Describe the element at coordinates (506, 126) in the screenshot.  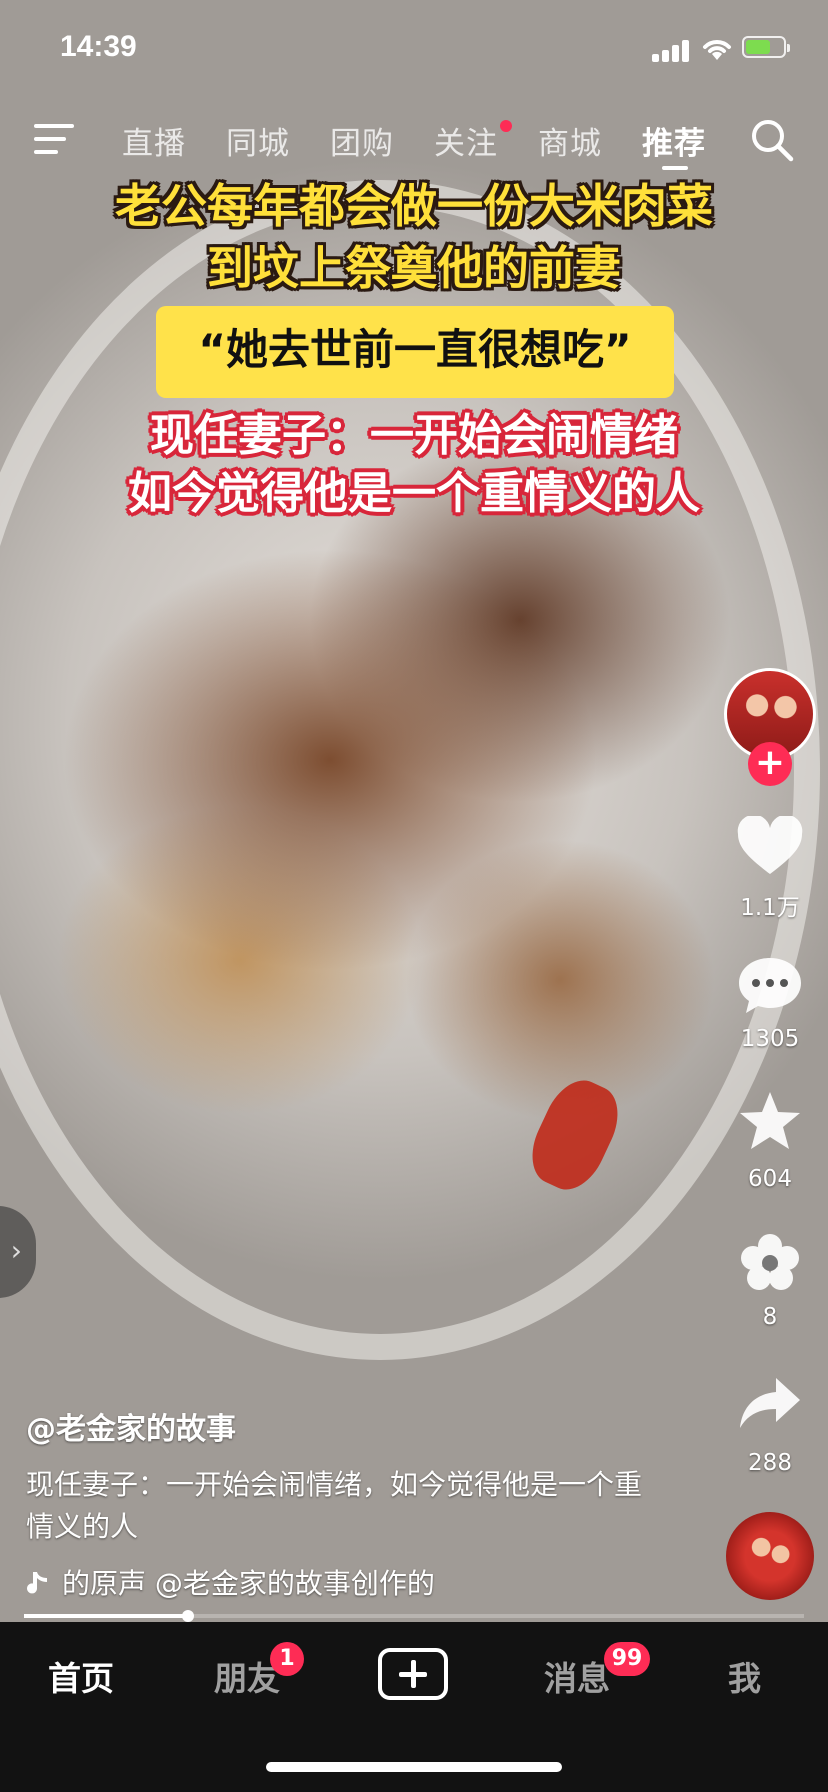
I see `notification-dot` at that location.